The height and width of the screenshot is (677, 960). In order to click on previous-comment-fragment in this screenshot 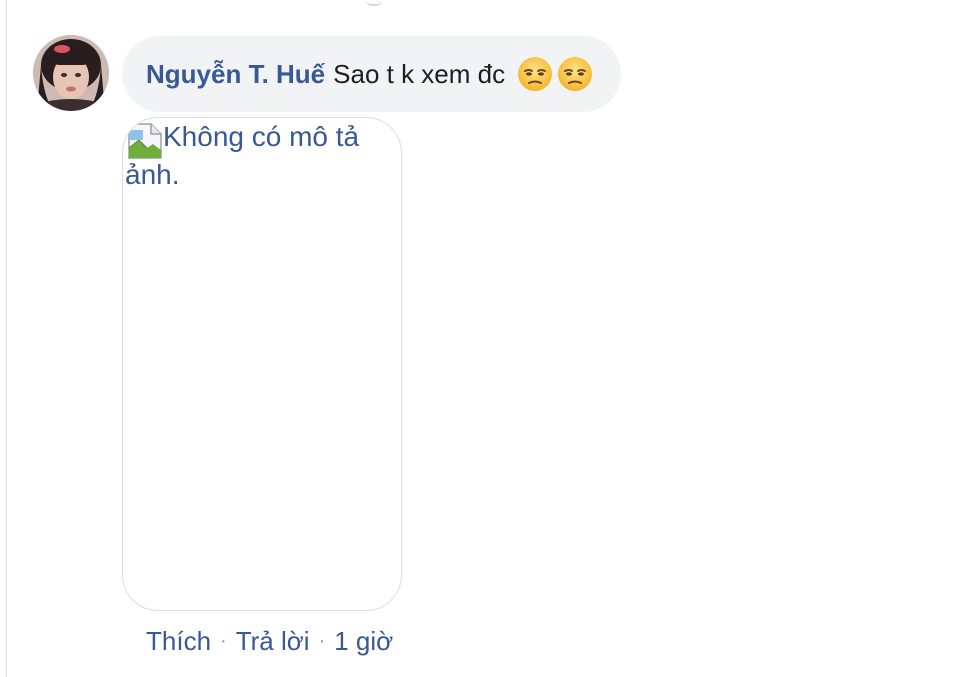, I will do `click(374, 3)`.